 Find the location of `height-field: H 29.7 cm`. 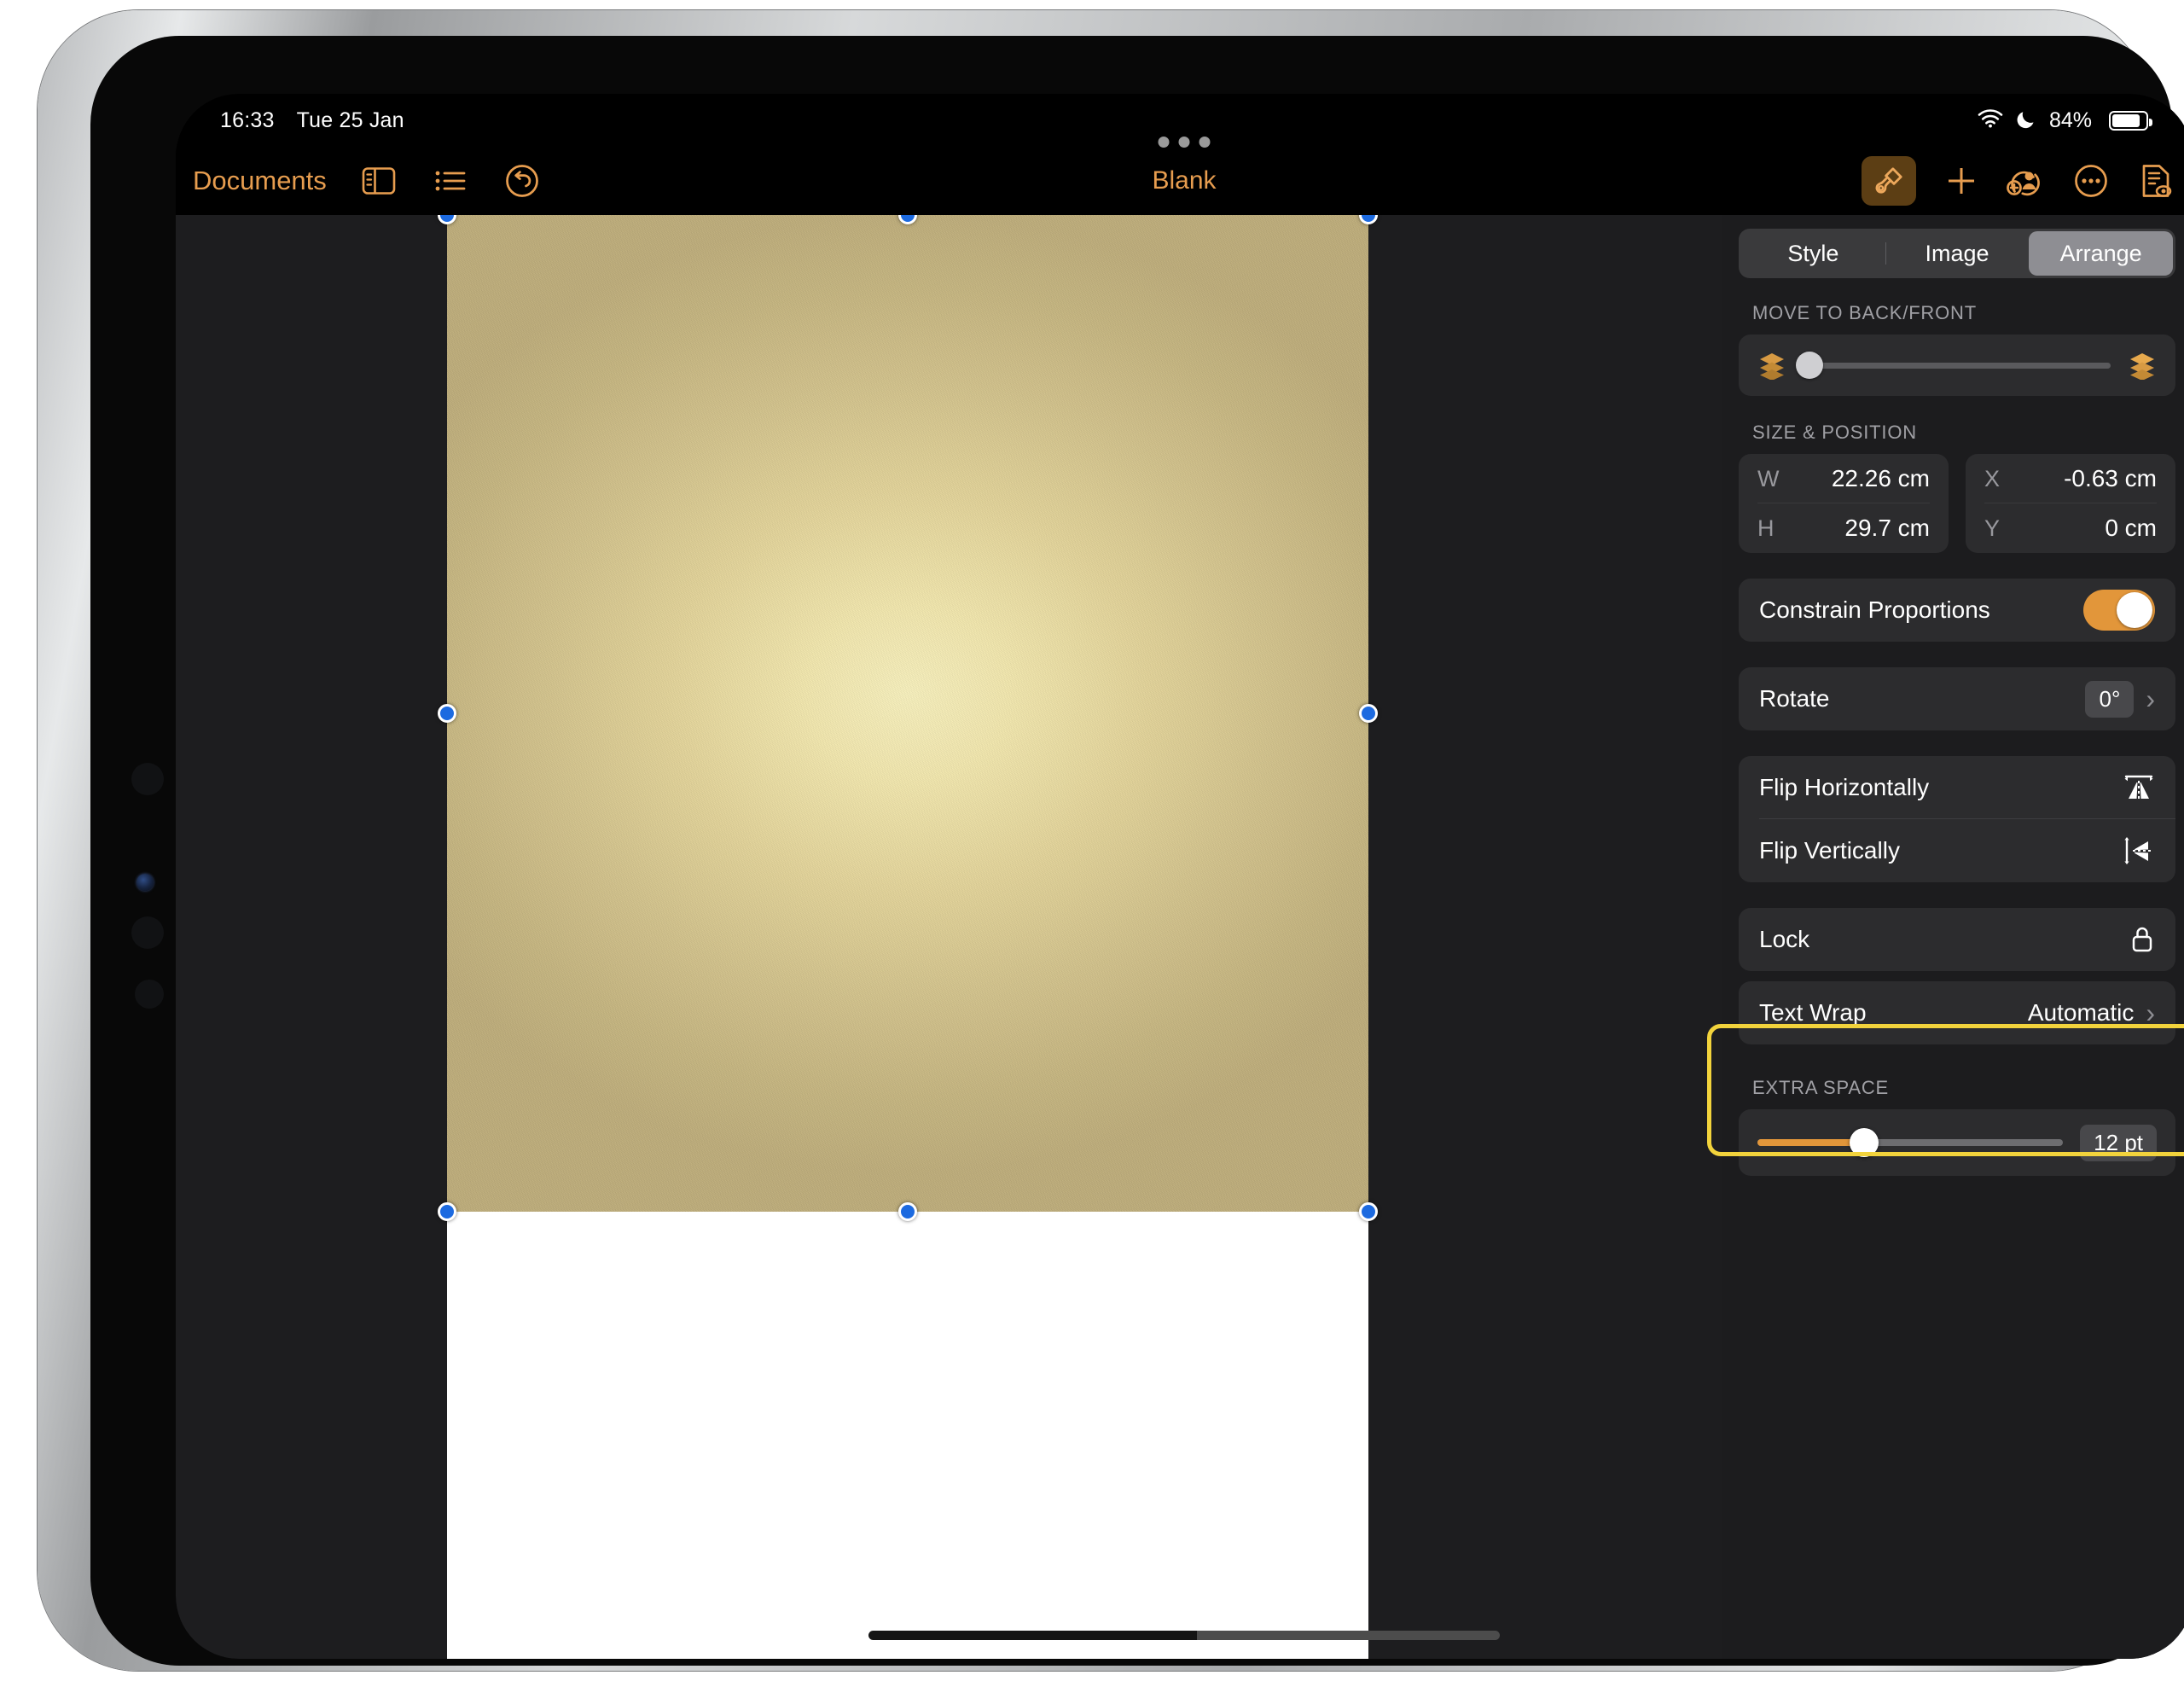

height-field: H 29.7 cm is located at coordinates (1844, 528).